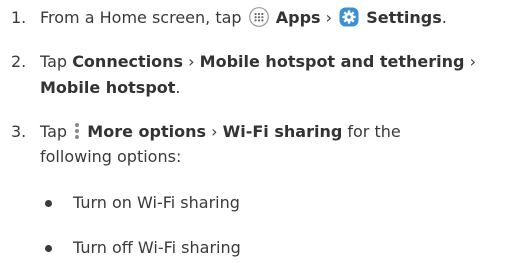  What do you see at coordinates (146, 131) in the screenshot?
I see `more-options-label: More options` at bounding box center [146, 131].